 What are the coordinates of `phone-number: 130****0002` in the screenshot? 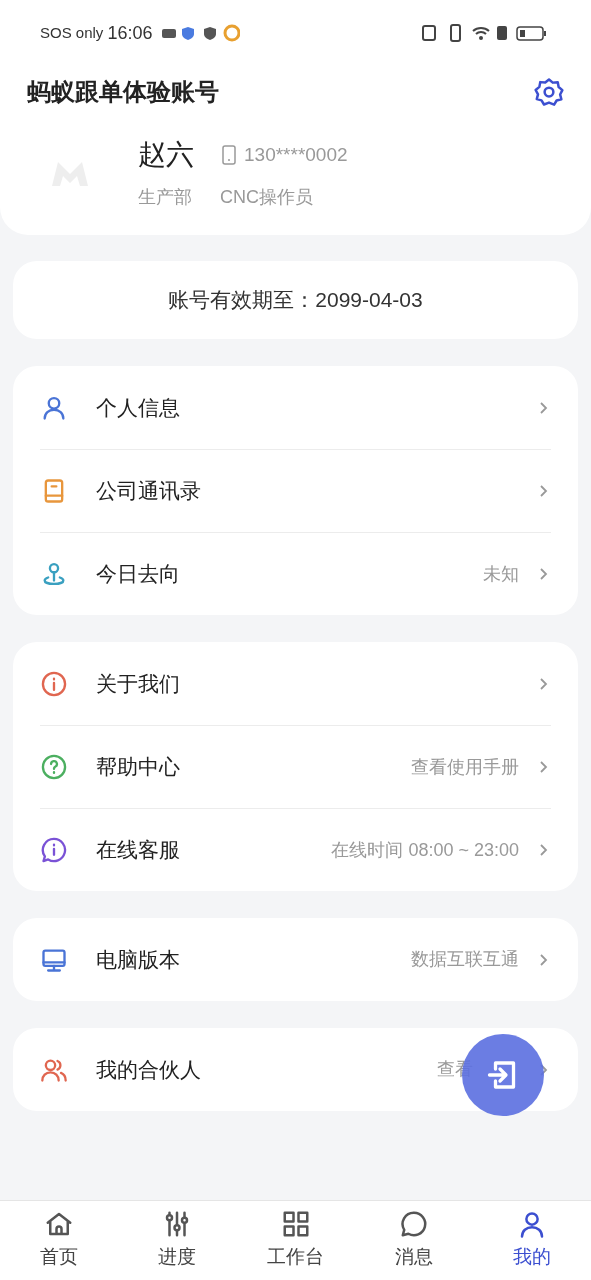 It's located at (296, 154).